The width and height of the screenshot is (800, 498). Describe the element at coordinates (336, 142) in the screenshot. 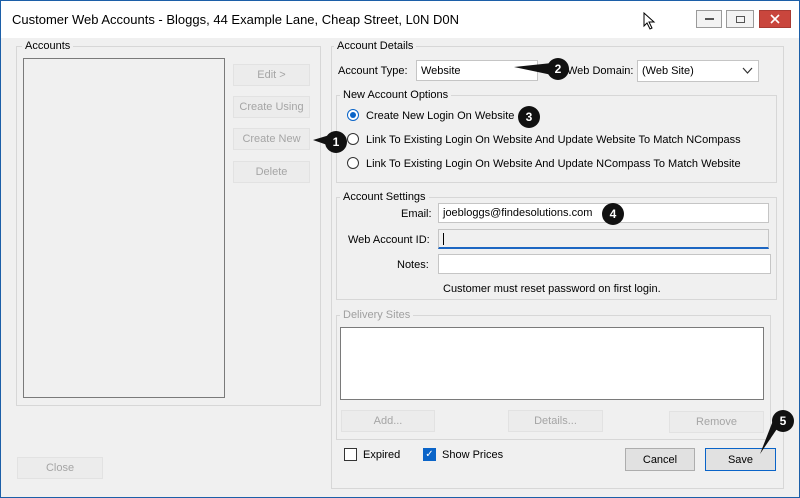

I see `callout-badge-1: 1` at that location.